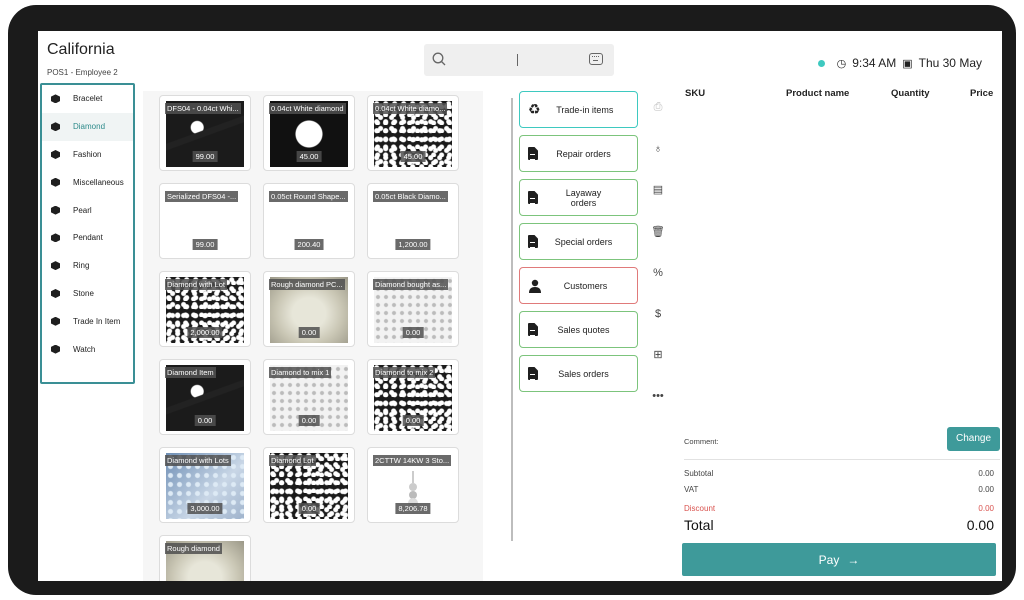 The height and width of the screenshot is (600, 1024). Describe the element at coordinates (899, 63) in the screenshot. I see `status-bar: ◷ 9:34 AM ▣ Thu 30 May` at that location.